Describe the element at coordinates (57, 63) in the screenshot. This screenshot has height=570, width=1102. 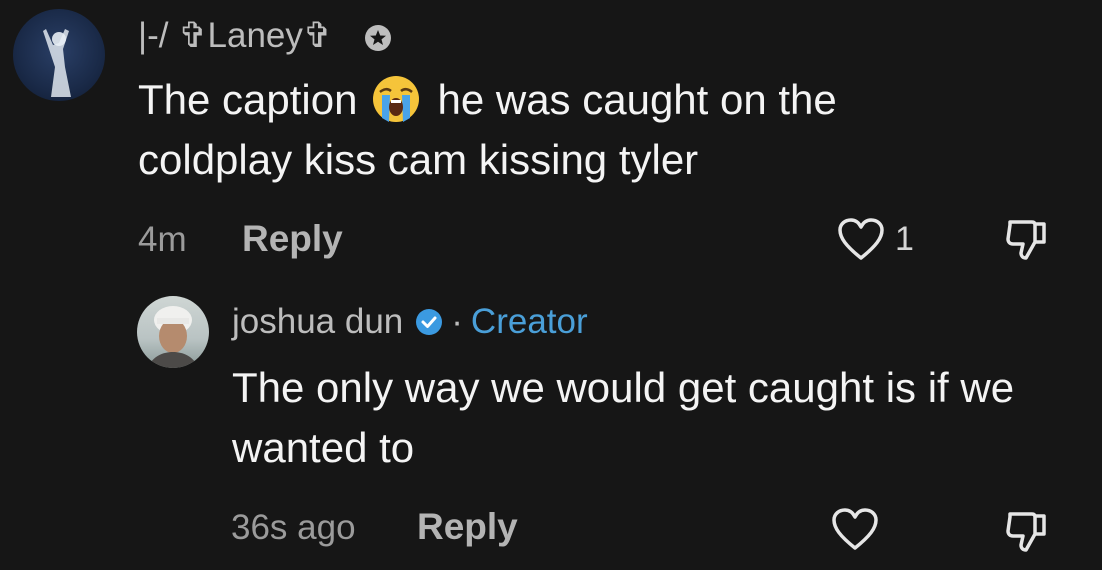
I see `avatar-silhouette-icon` at that location.